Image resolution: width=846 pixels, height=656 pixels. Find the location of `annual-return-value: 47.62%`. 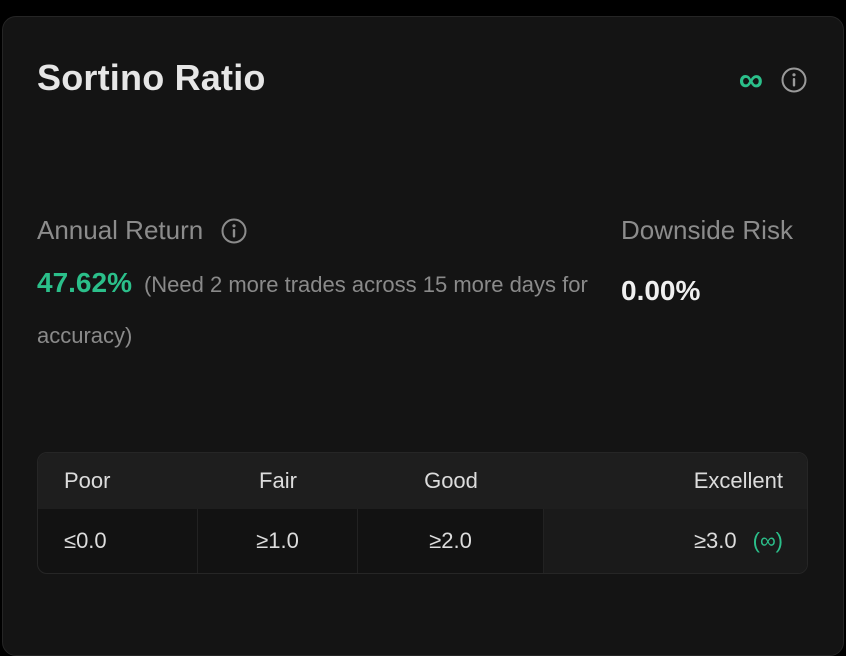

annual-return-value: 47.62% is located at coordinates (84, 282).